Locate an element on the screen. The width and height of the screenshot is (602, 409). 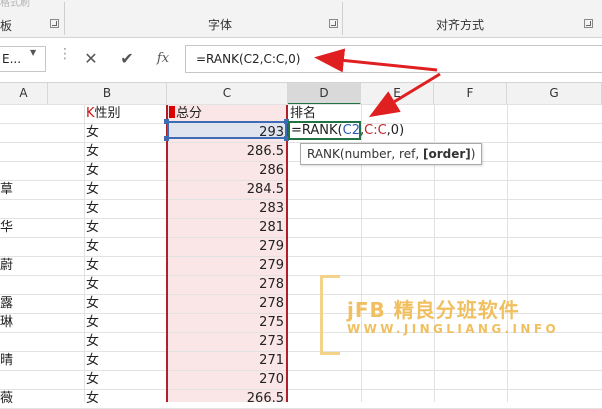
watermark-subtitle: WWW.JINGLIANG.INFO is located at coordinates (453, 329).